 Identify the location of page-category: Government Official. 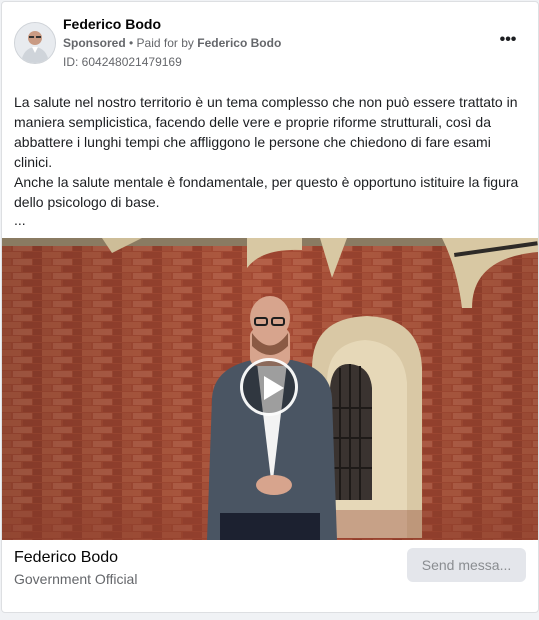
(76, 579).